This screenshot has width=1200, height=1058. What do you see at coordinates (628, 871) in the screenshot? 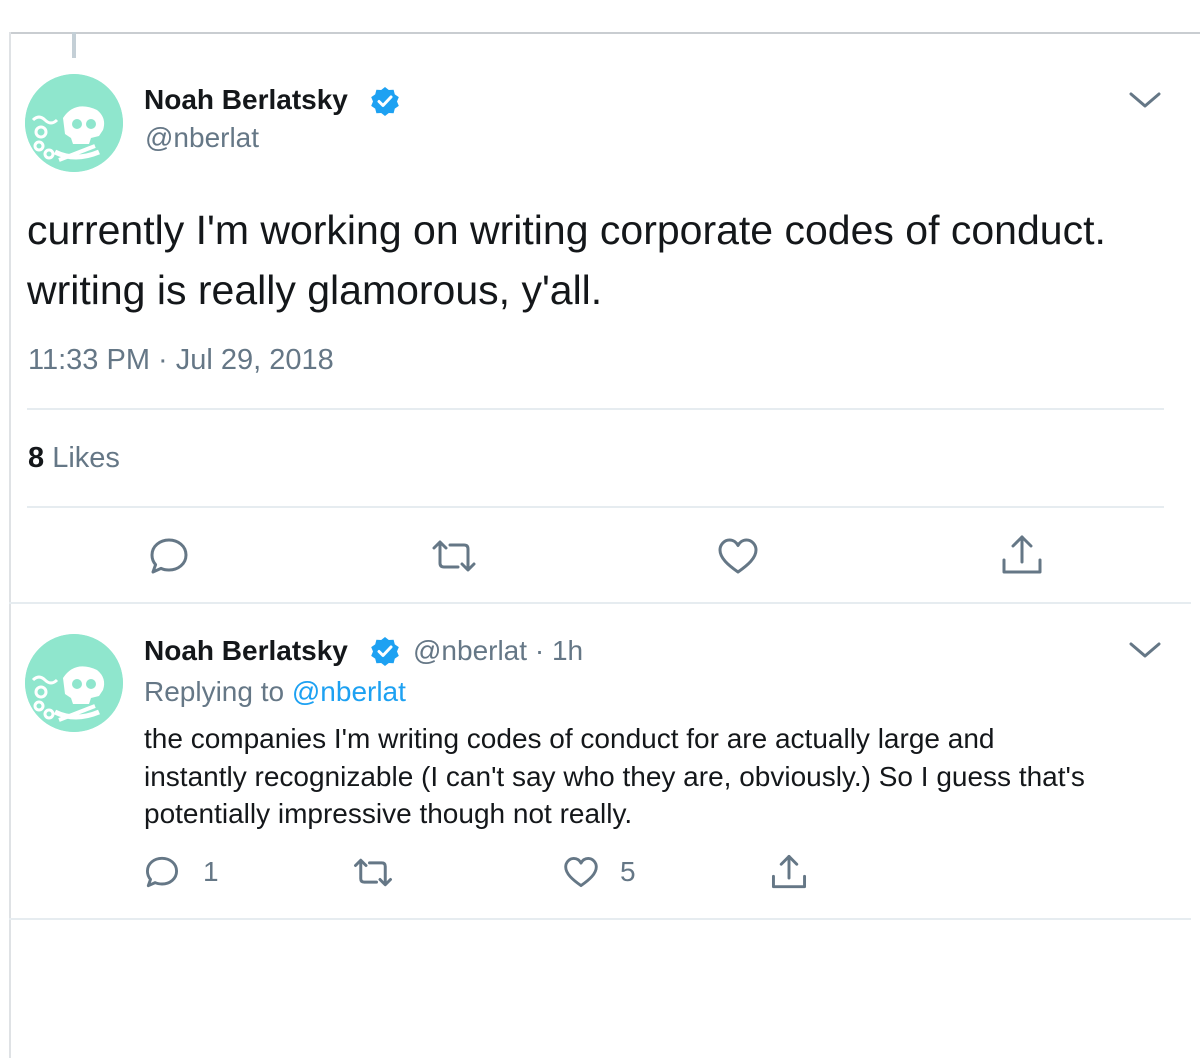
I see `like-count: 5` at bounding box center [628, 871].